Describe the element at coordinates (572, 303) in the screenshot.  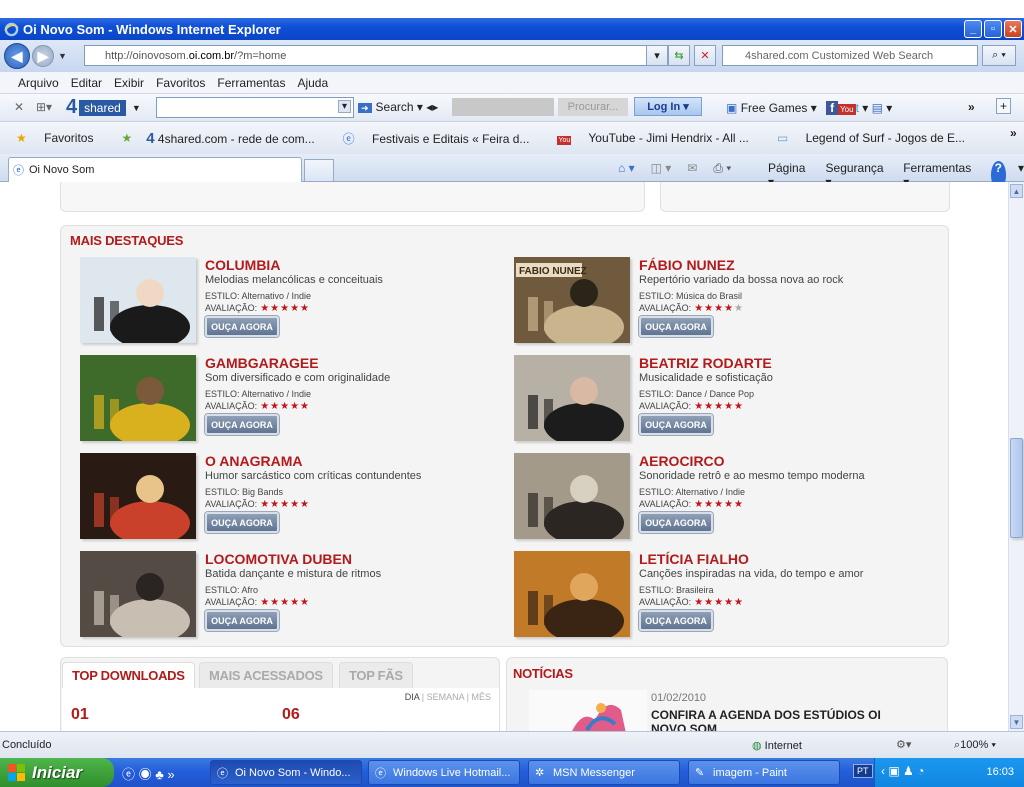
I see `artist-thumbnail: FABIO NUNEZ` at that location.